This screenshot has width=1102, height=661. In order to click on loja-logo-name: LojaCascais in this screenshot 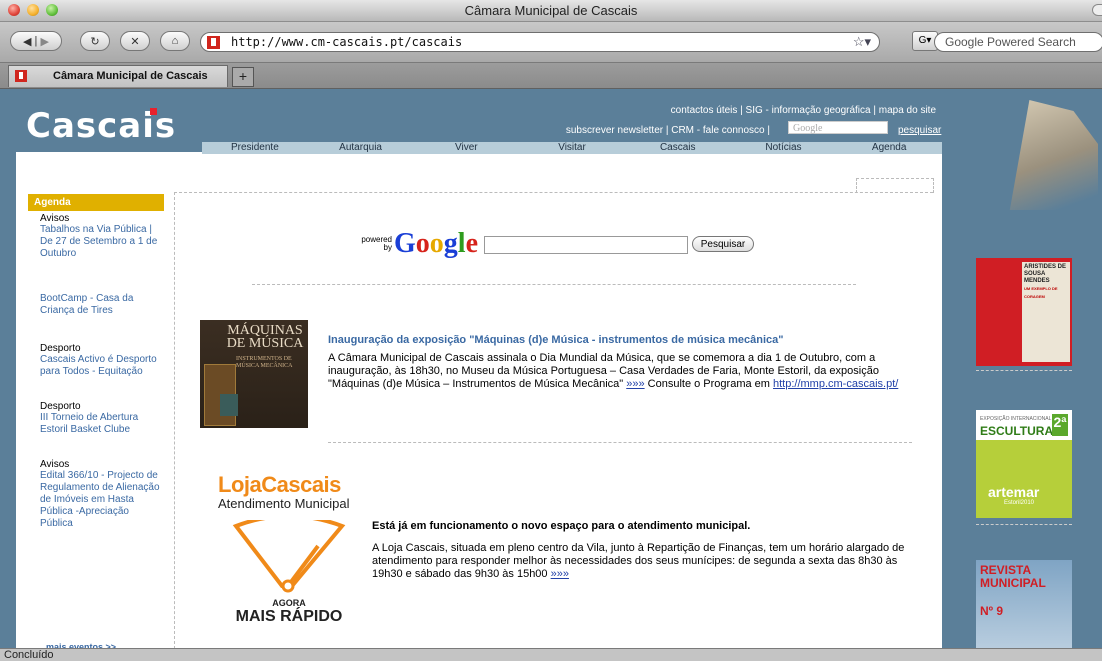, I will do `click(279, 484)`.